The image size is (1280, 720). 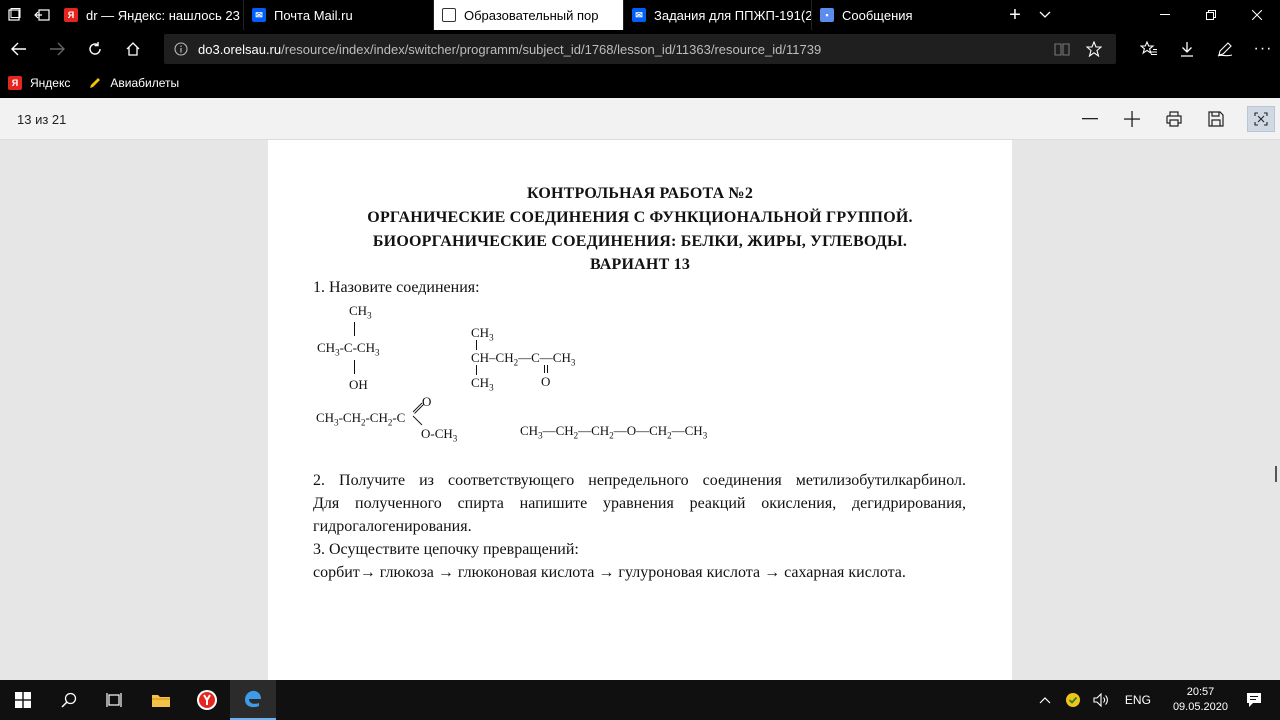 What do you see at coordinates (95, 49) in the screenshot?
I see `refresh-icon` at bounding box center [95, 49].